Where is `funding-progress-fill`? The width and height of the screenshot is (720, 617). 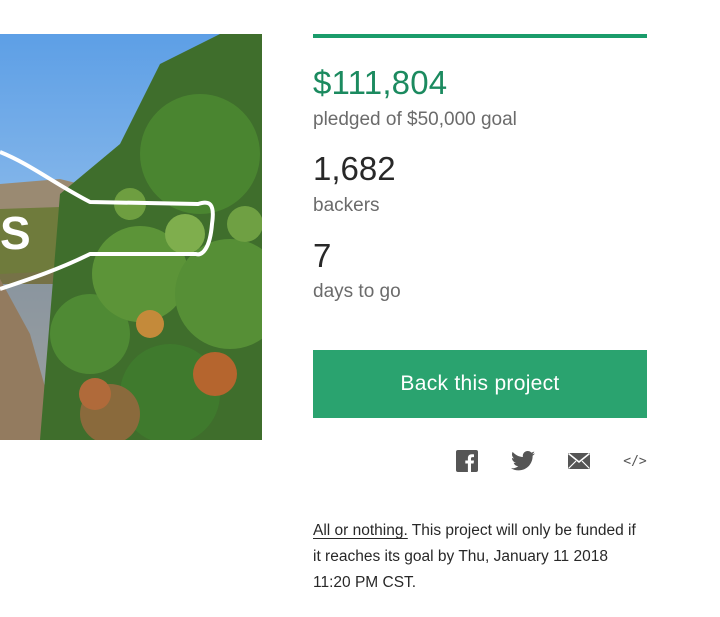 funding-progress-fill is located at coordinates (480, 36).